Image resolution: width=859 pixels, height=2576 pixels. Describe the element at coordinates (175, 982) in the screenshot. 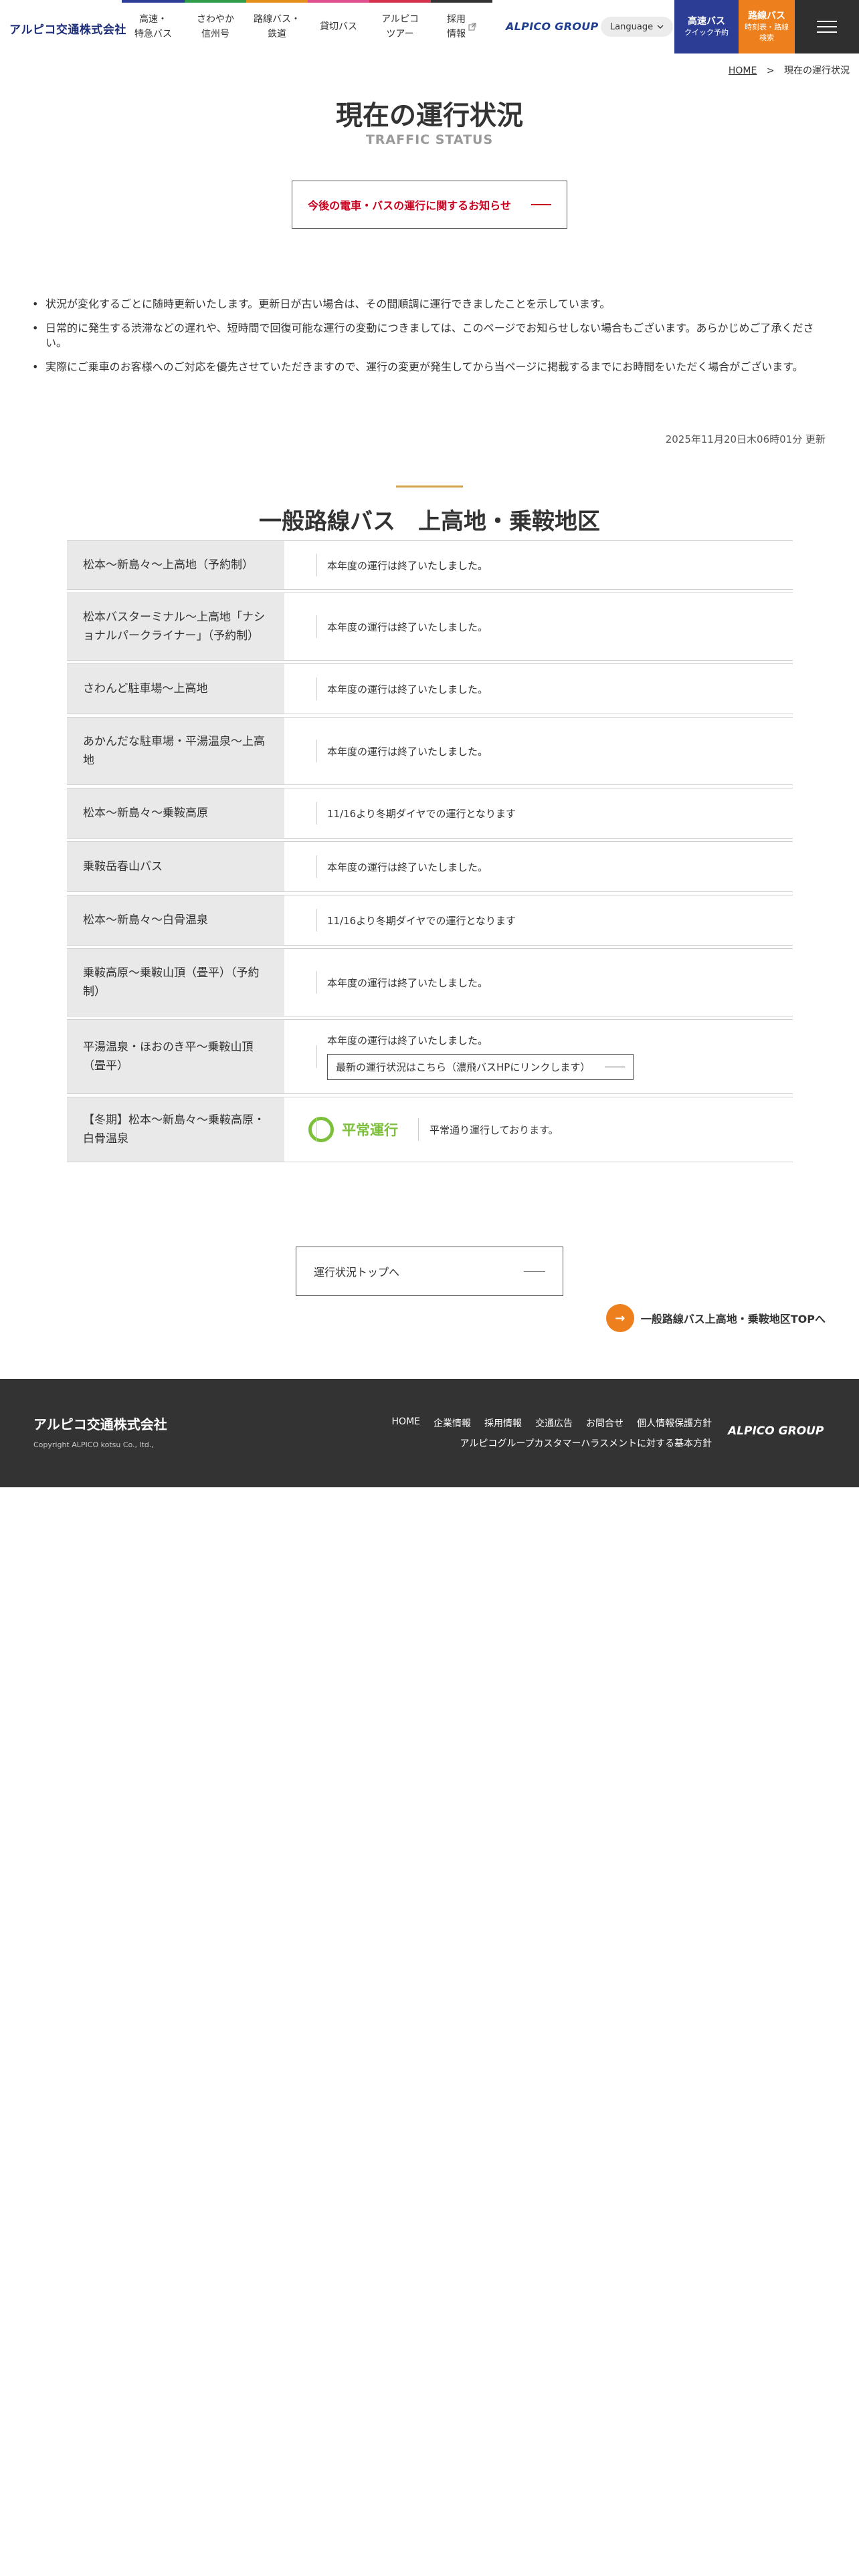

I see `route-name: 乗鞍高原～乗鞍山頂（畳平）（予約制）` at that location.